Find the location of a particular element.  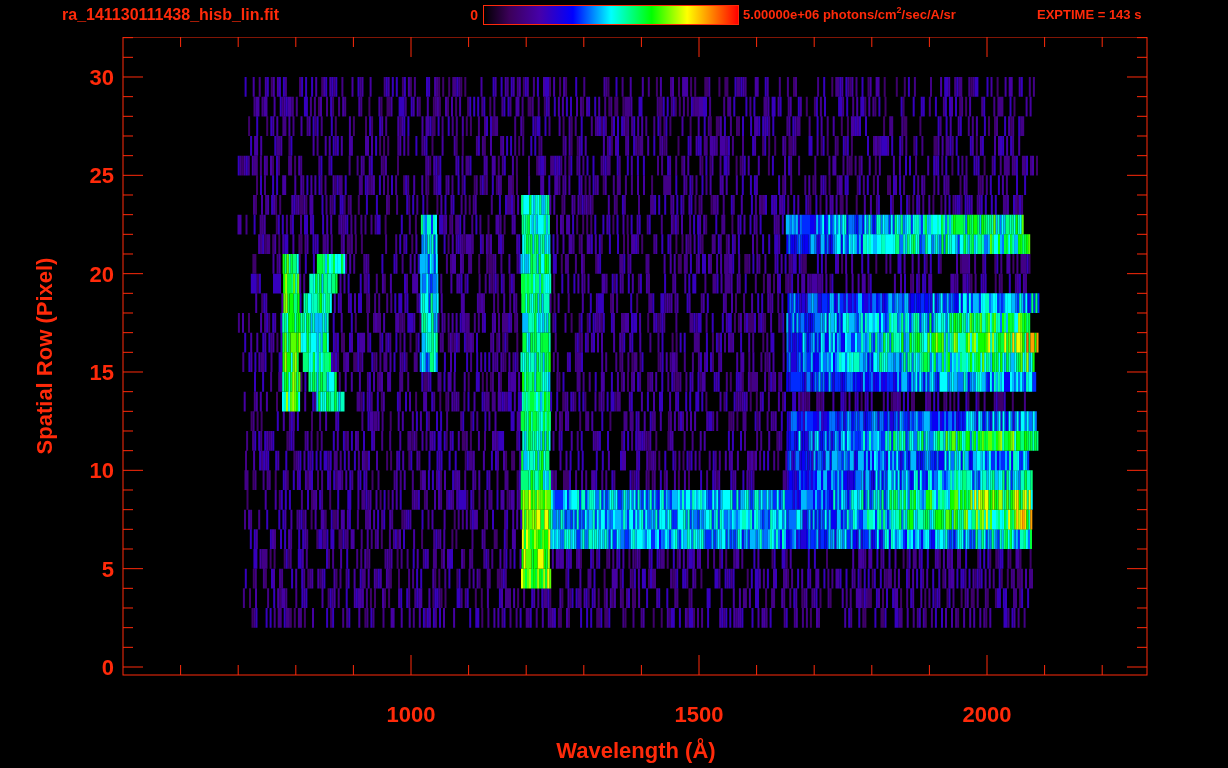

y-tick-label: 30 is located at coordinates (101, 77).